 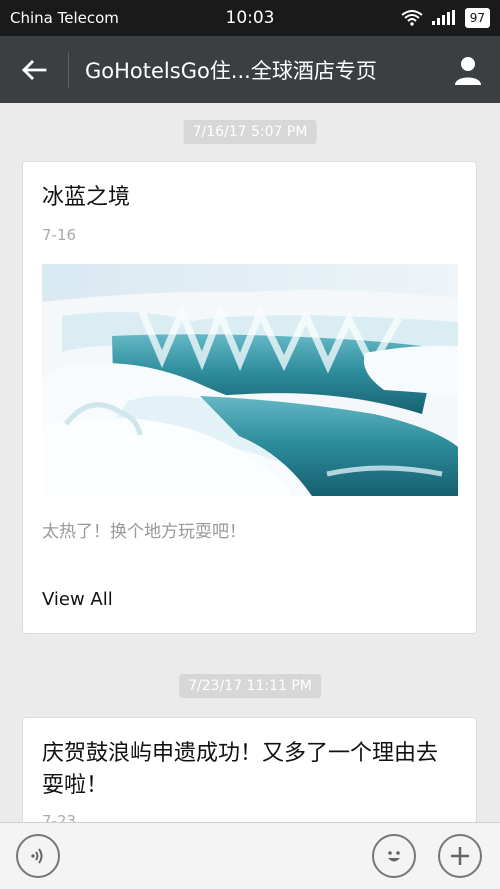 I want to click on timestamp-pill: 7/23/17 11:11 PM, so click(x=250, y=686).